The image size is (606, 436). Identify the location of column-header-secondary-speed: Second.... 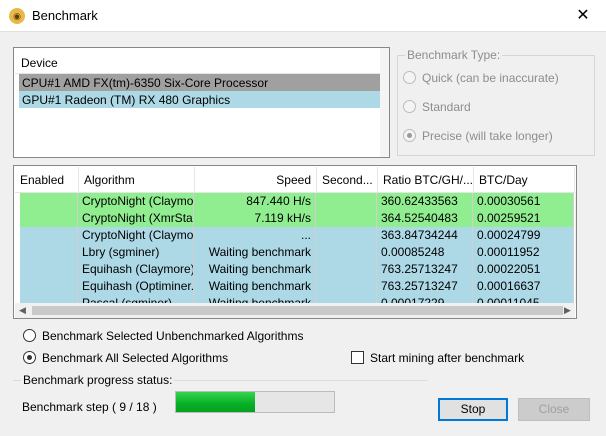
(347, 180).